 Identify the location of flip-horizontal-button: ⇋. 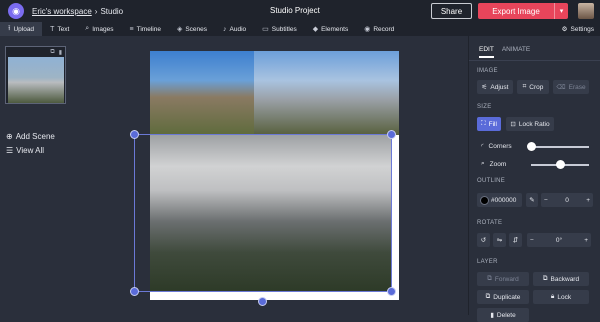
(499, 240).